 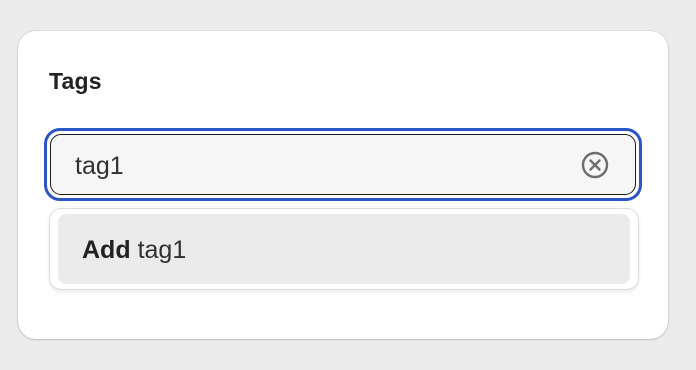 What do you see at coordinates (75, 81) in the screenshot?
I see `card-title: Tags` at bounding box center [75, 81].